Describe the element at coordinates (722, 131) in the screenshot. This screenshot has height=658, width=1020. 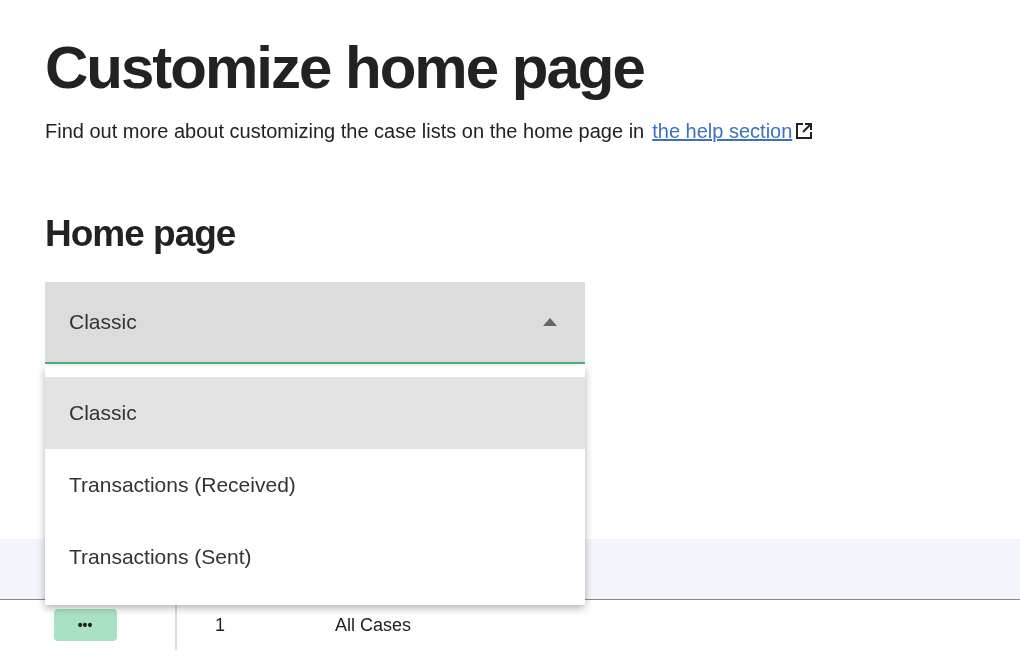
I see `help-link: the help section` at that location.